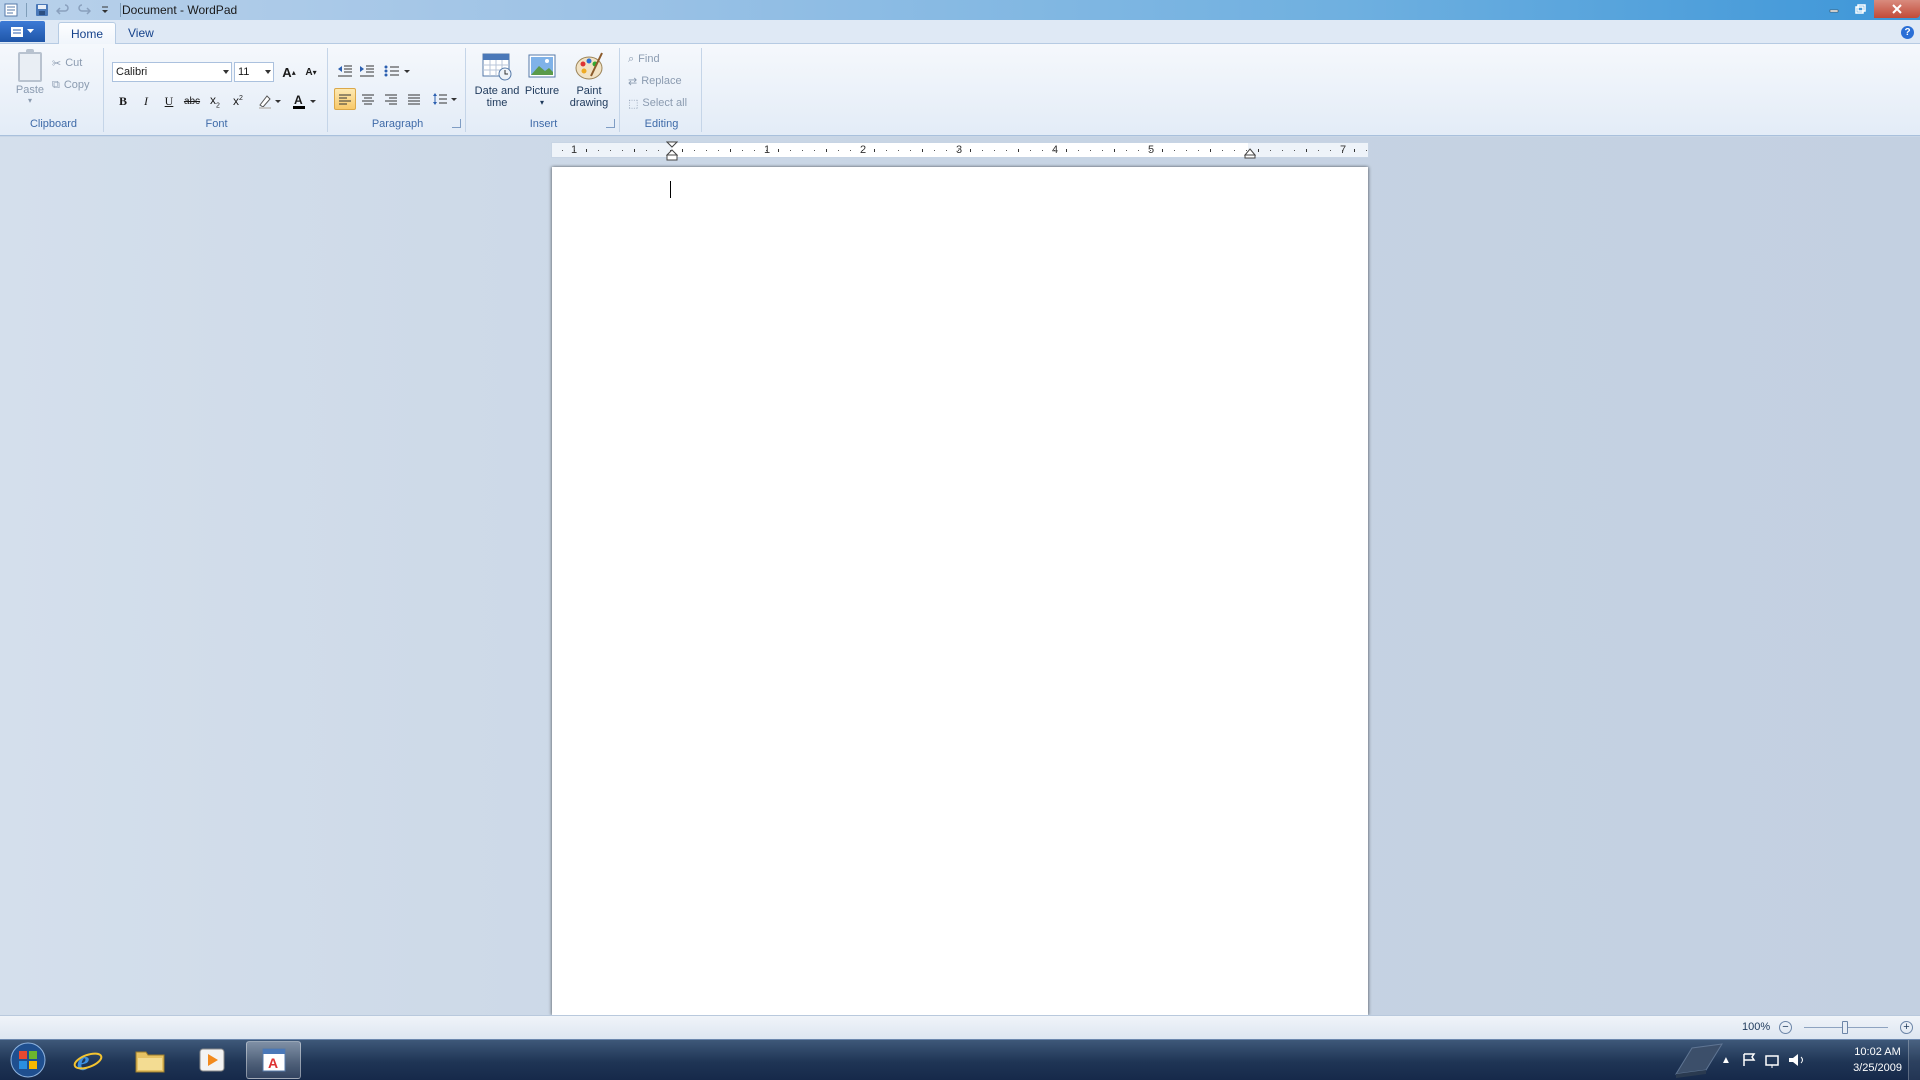  What do you see at coordinates (141, 33) in the screenshot?
I see `tab-view: View` at bounding box center [141, 33].